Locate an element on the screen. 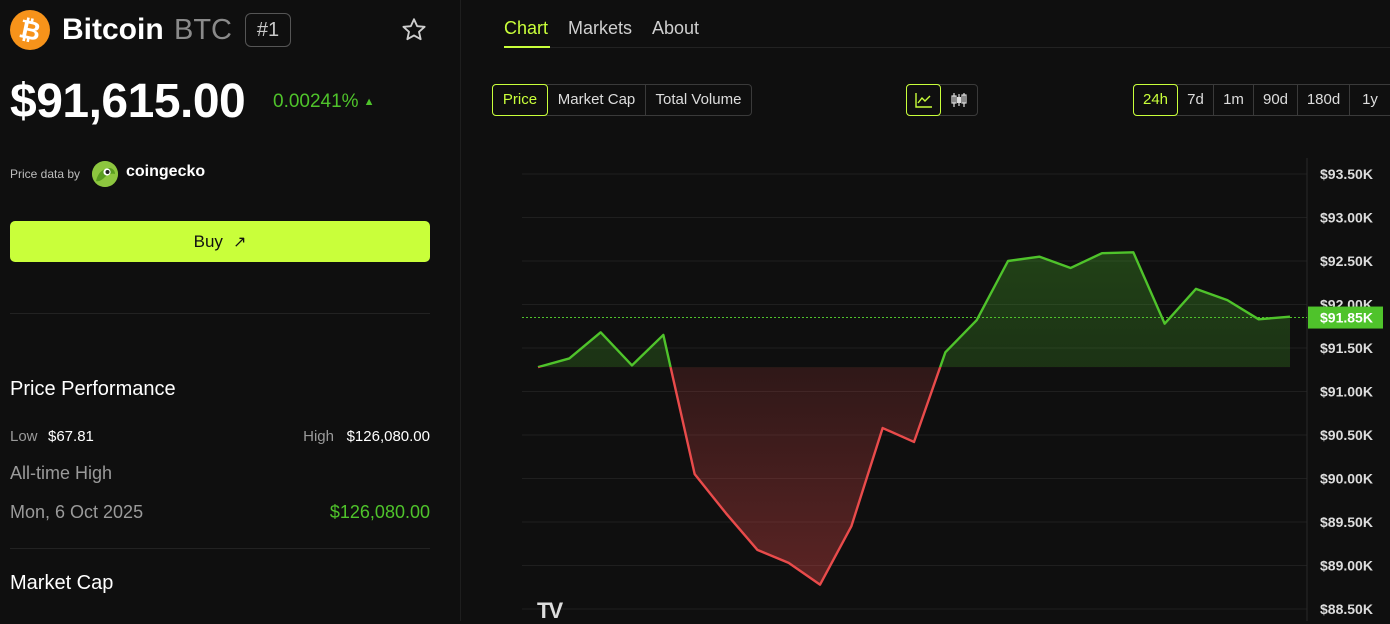 The width and height of the screenshot is (1390, 624). active-tab-indicator is located at coordinates (527, 47).